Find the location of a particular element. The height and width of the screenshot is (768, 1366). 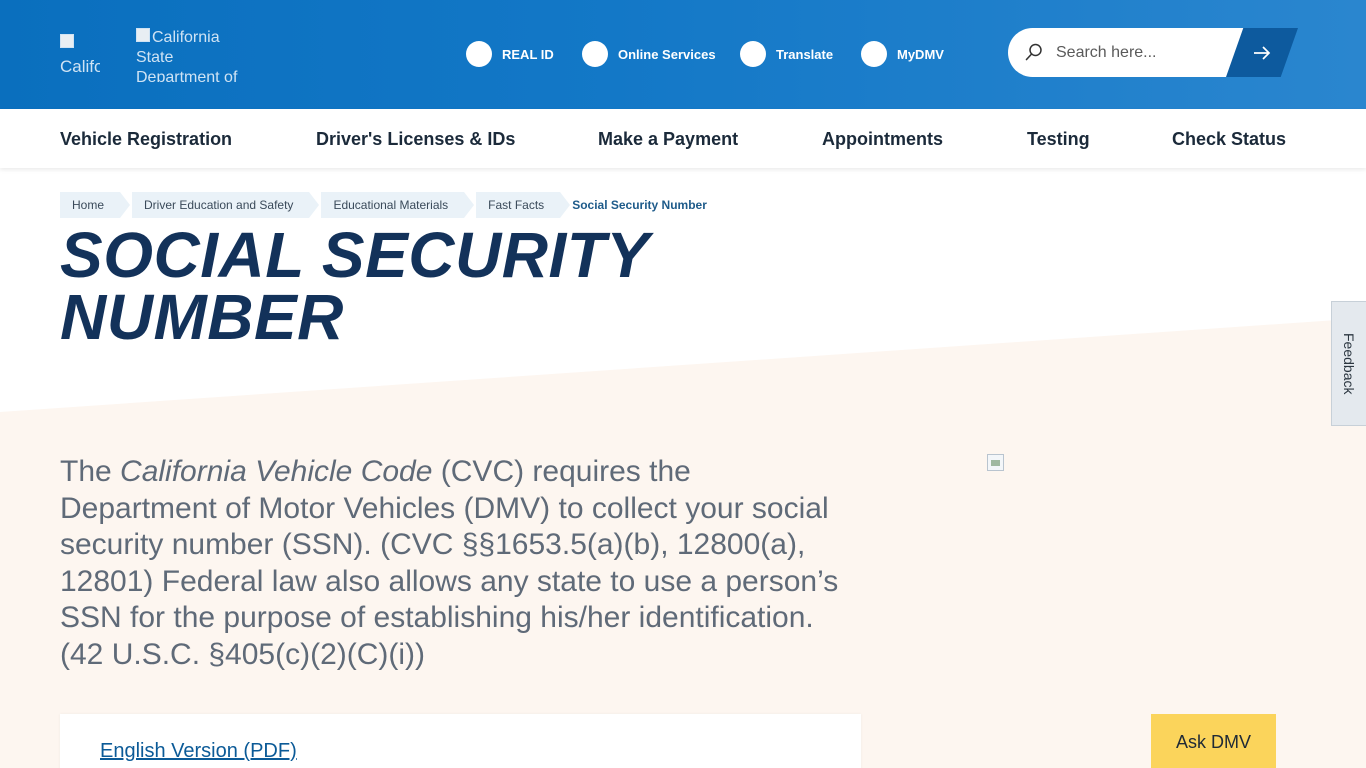

online-services-link: Online Services is located at coordinates (661, 54).